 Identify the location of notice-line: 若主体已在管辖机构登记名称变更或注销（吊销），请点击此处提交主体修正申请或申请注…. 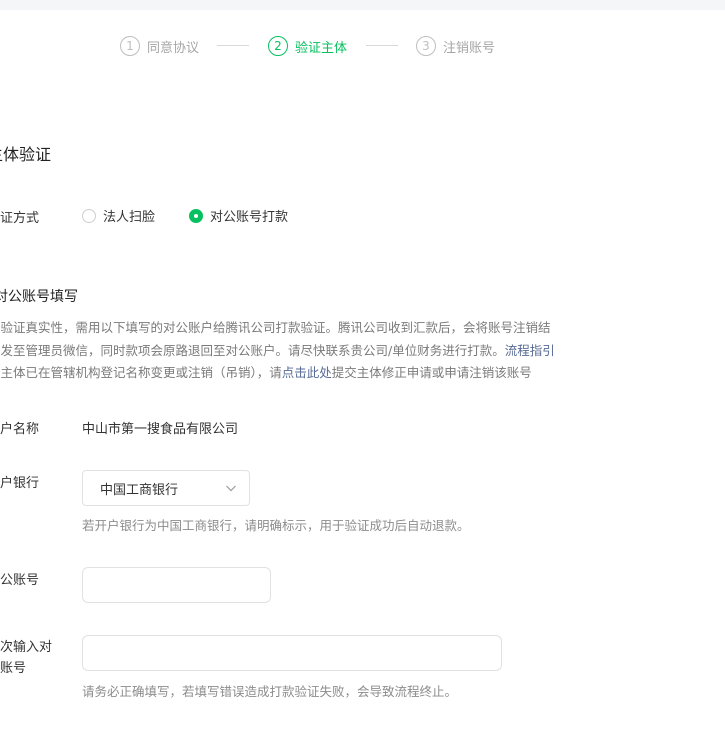
(319, 373).